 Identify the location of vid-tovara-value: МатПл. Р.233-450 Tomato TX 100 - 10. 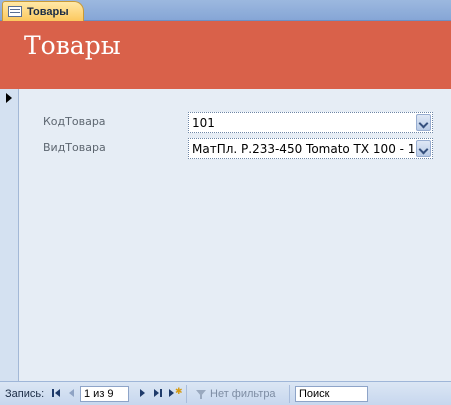
(302, 149).